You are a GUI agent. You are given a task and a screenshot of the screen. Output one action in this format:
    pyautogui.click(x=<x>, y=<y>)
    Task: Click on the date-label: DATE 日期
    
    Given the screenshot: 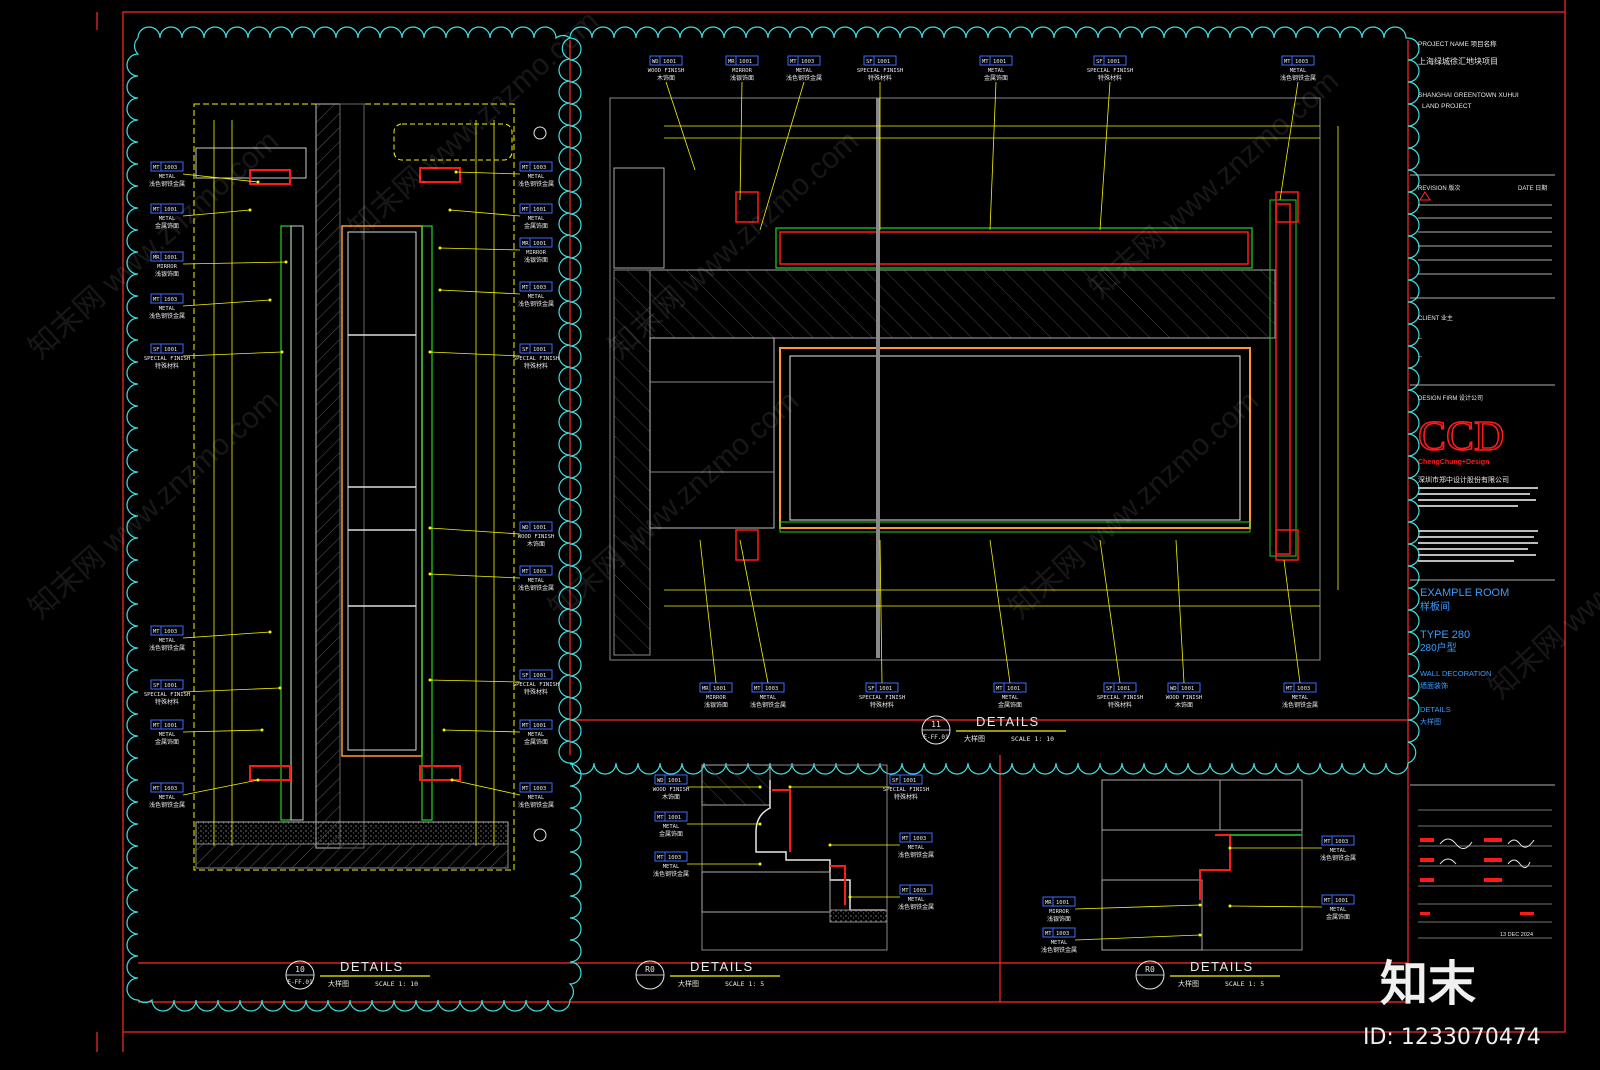 What is the action you would take?
    pyautogui.click(x=1532, y=188)
    